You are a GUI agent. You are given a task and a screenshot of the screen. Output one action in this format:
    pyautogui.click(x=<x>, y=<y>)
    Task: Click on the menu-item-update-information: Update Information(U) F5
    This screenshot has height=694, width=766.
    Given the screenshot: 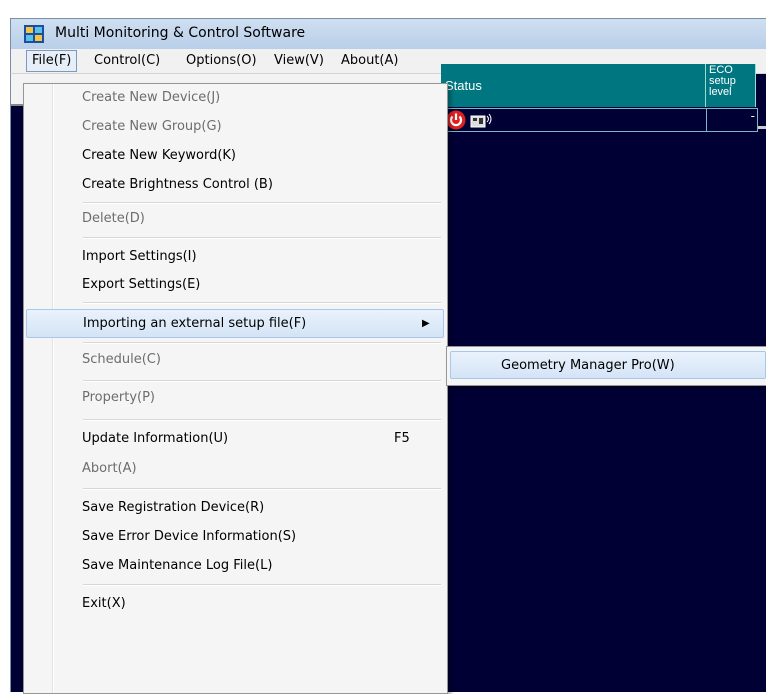 What is the action you would take?
    pyautogui.click(x=235, y=439)
    